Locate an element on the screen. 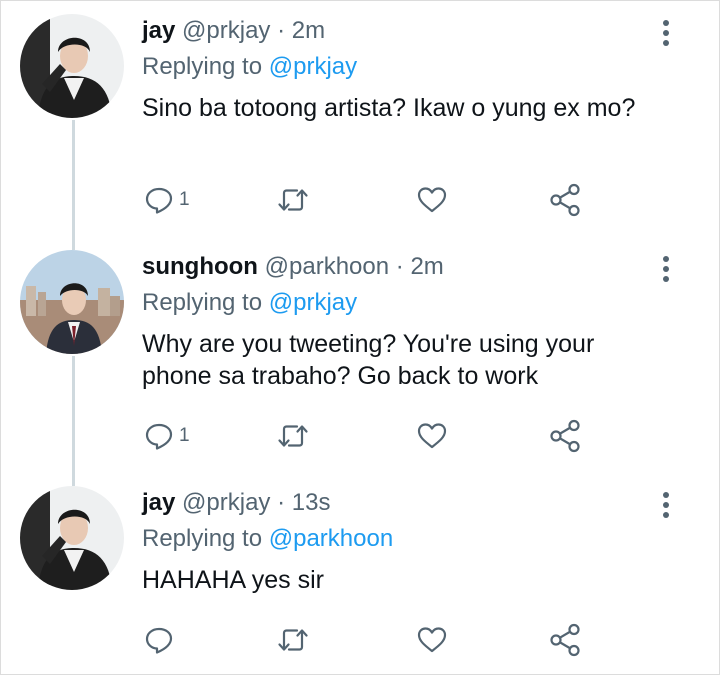  user-handle: @parkhoon is located at coordinates (327, 266).